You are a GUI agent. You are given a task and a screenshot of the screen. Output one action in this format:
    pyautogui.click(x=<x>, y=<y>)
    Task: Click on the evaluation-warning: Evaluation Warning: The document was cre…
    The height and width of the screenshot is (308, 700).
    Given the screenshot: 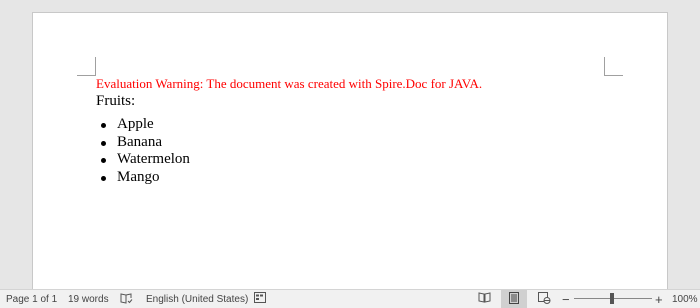 What is the action you would take?
    pyautogui.click(x=289, y=83)
    